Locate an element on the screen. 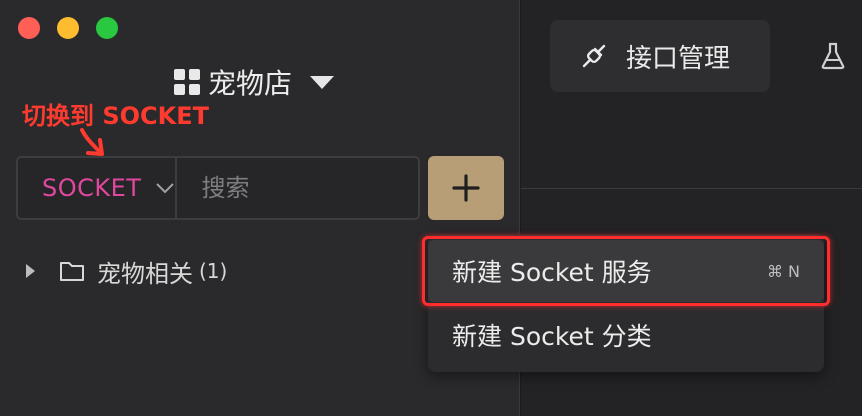  annotation-text: 切换到 SOCKET is located at coordinates (116, 116).